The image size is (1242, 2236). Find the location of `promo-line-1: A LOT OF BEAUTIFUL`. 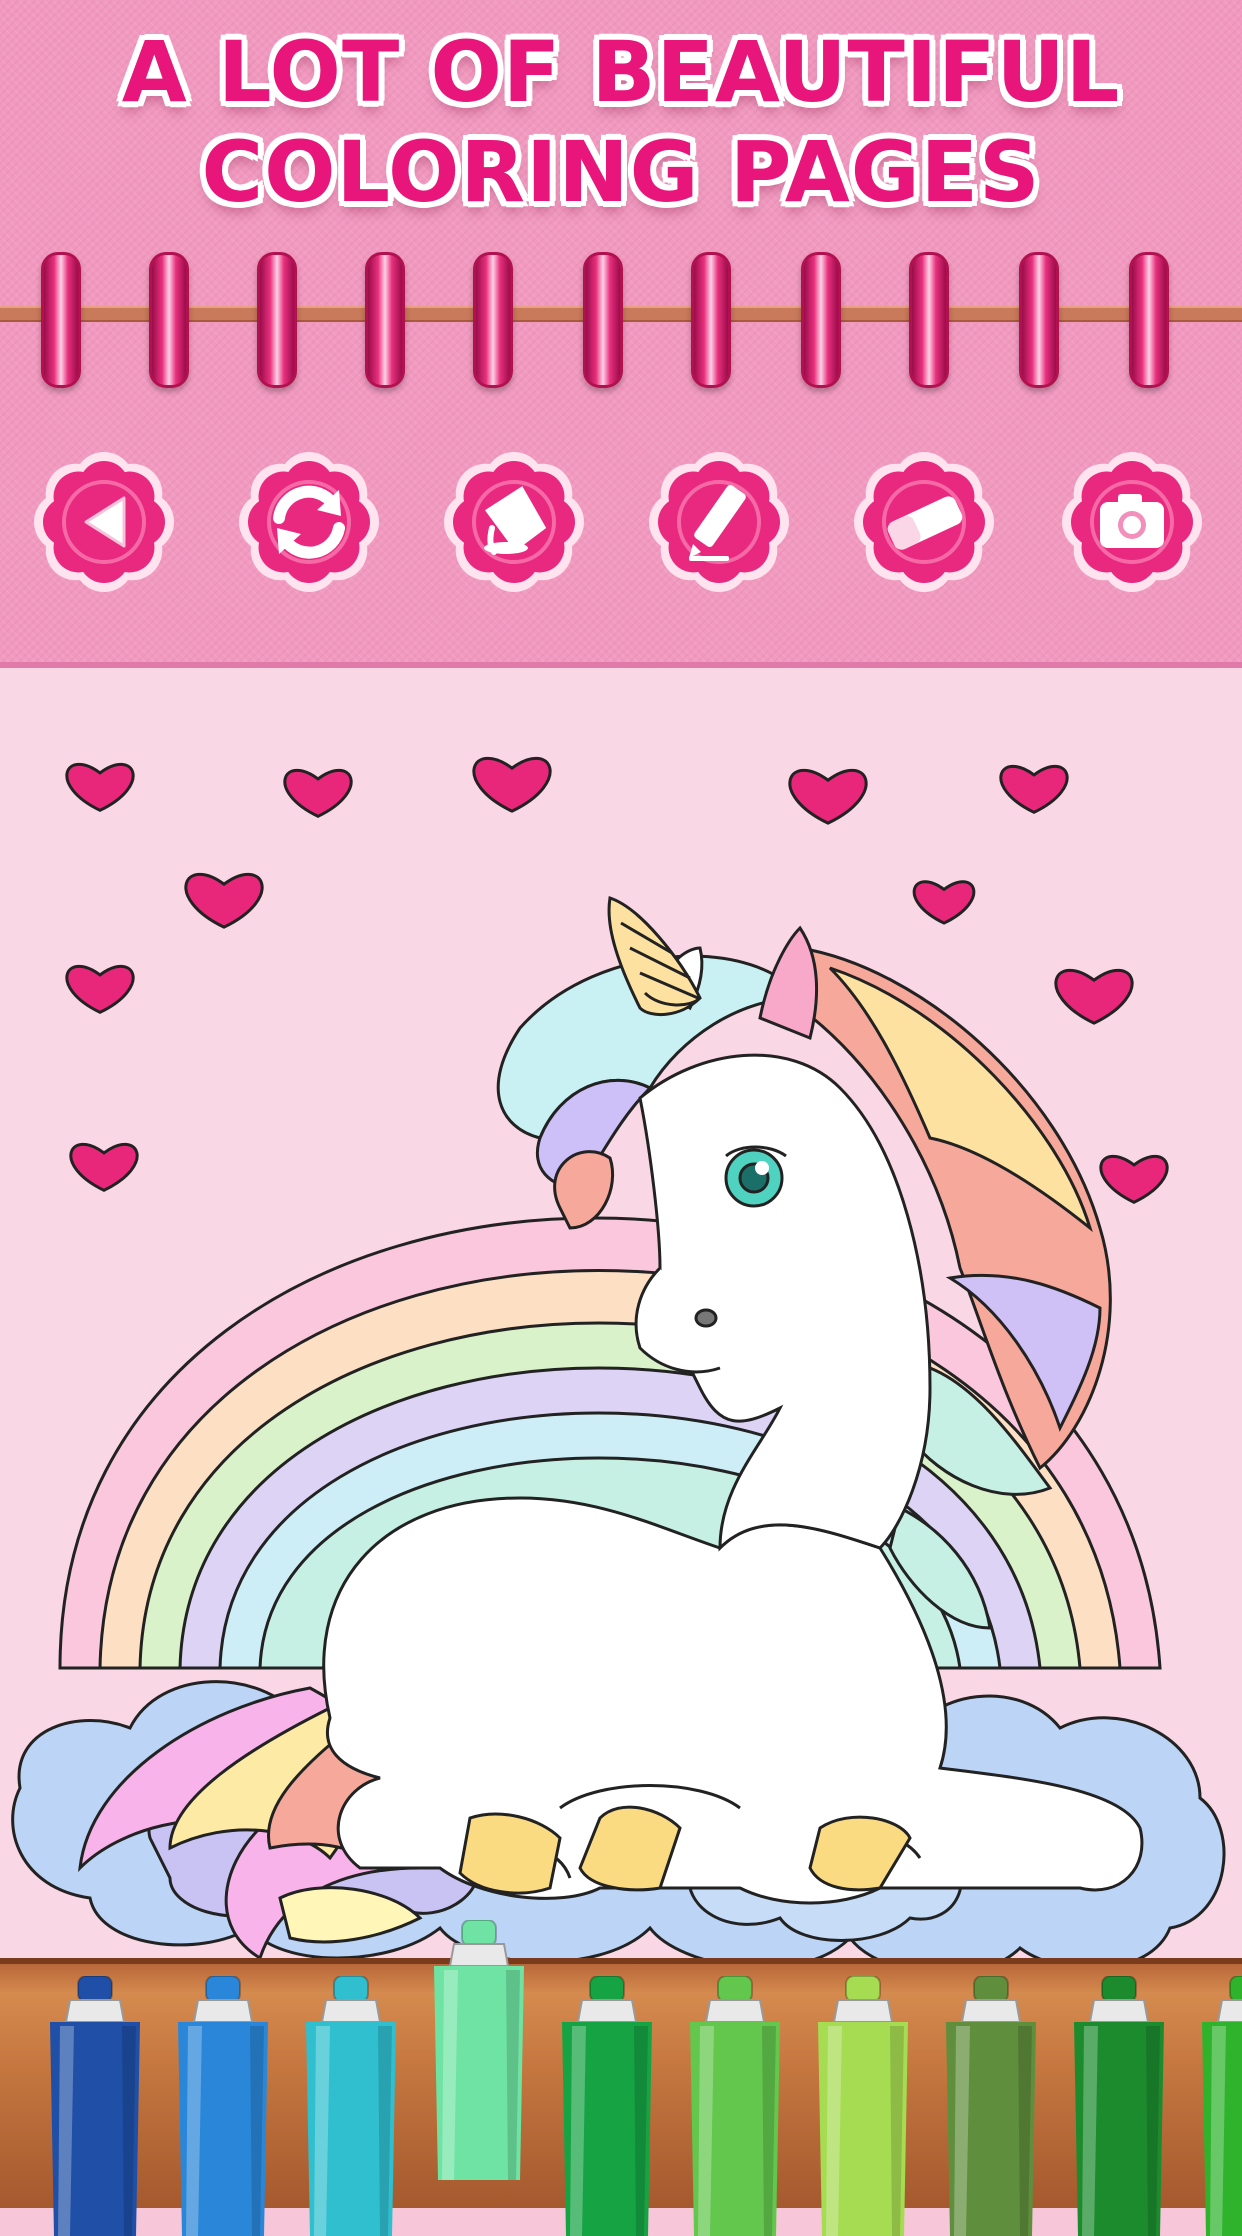

promo-line-1: A LOT OF BEAUTIFUL is located at coordinates (621, 72).